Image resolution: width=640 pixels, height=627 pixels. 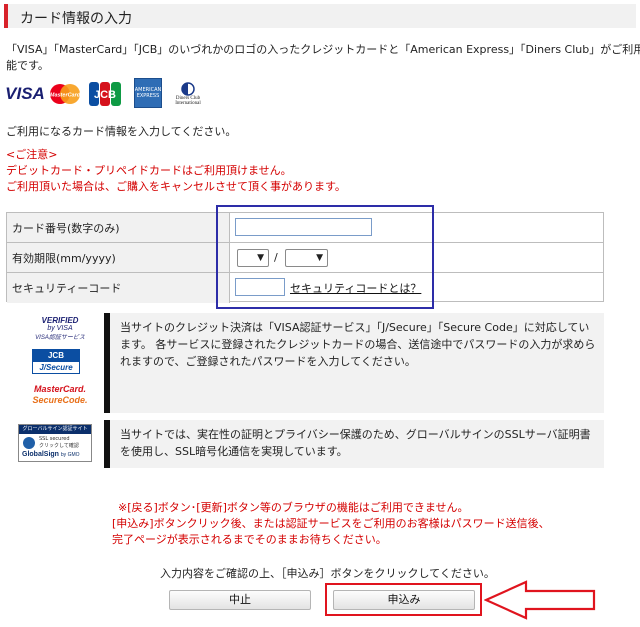 I want to click on caution-line-2: ご利用頂いた場合は、ご購入をキャンセルさせて頂く事があります。, so click(x=176, y=186).